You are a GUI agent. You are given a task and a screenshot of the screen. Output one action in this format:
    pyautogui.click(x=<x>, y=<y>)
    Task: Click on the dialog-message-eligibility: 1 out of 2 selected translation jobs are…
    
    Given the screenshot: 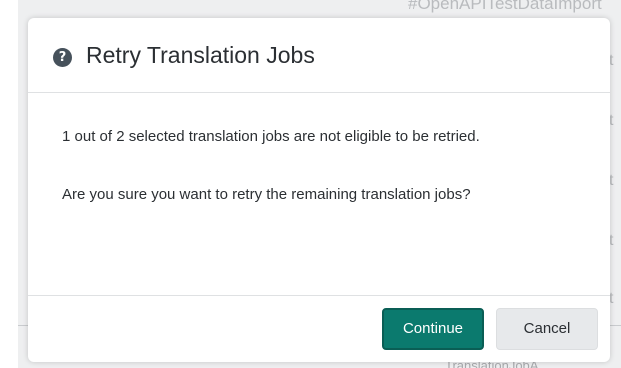 What is the action you would take?
    pyautogui.click(x=271, y=136)
    